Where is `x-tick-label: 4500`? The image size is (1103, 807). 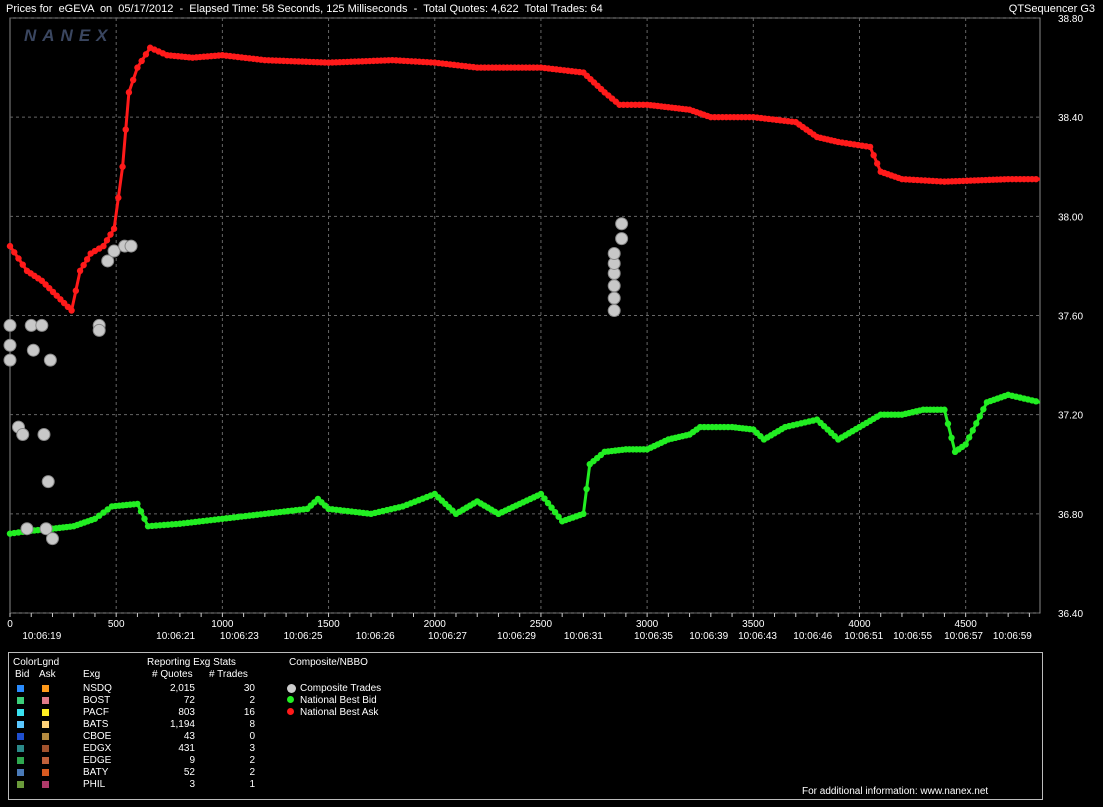
x-tick-label: 4500 is located at coordinates (966, 624).